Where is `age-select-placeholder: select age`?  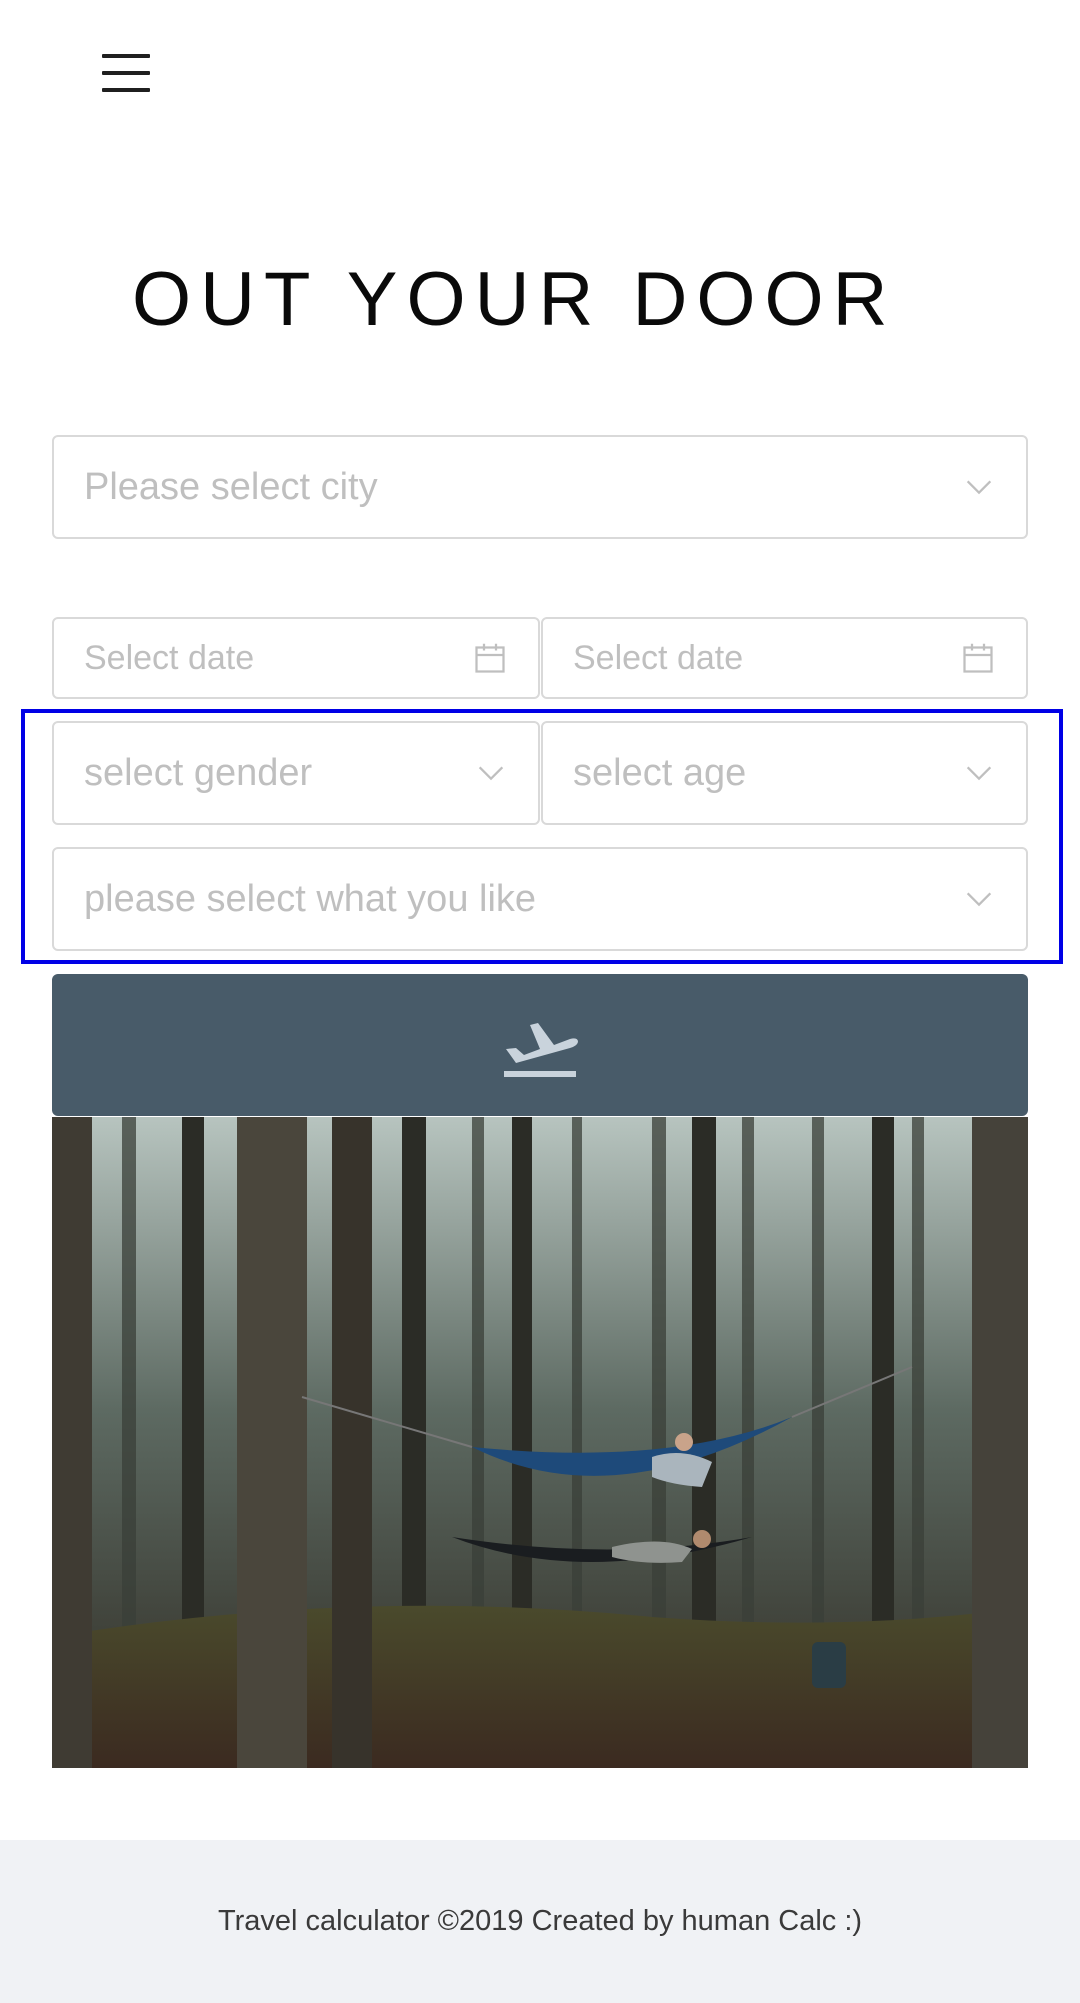
age-select-placeholder: select age is located at coordinates (660, 772).